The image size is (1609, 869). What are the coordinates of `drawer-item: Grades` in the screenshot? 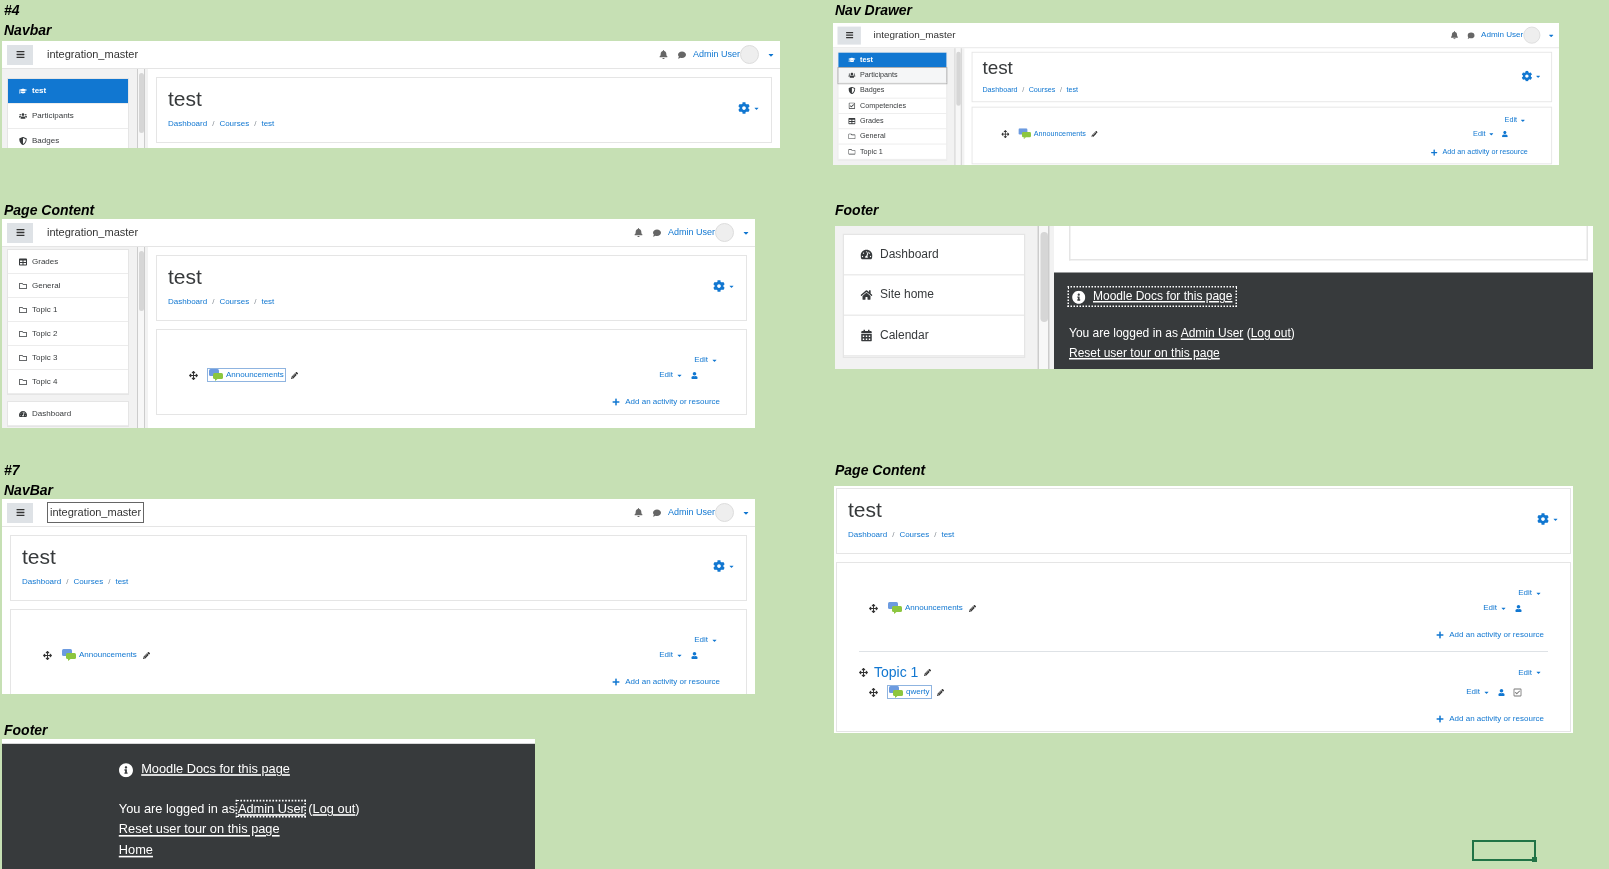 It's located at (68, 262).